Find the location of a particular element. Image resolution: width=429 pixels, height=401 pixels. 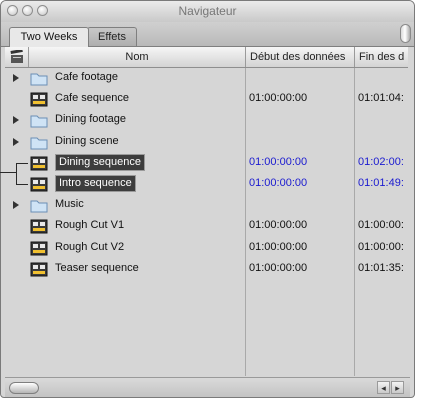

callout-bracket is located at coordinates (16, 173).